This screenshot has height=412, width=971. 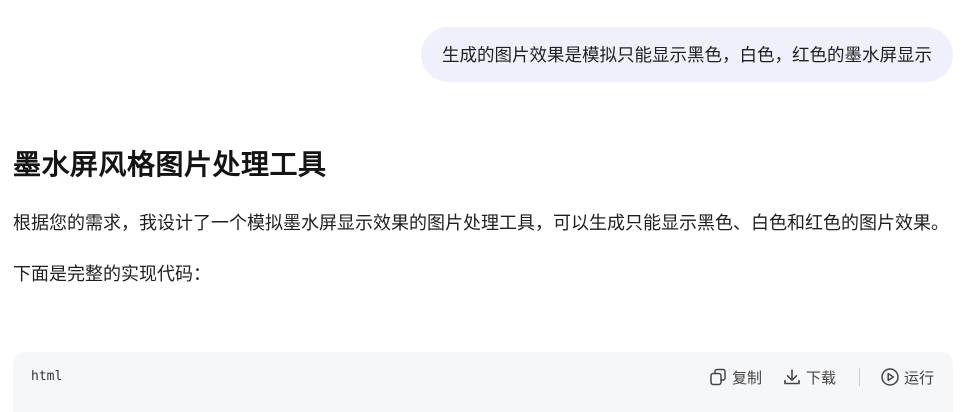 What do you see at coordinates (483, 382) in the screenshot?
I see `code-block: html 复制 下载 运行` at bounding box center [483, 382].